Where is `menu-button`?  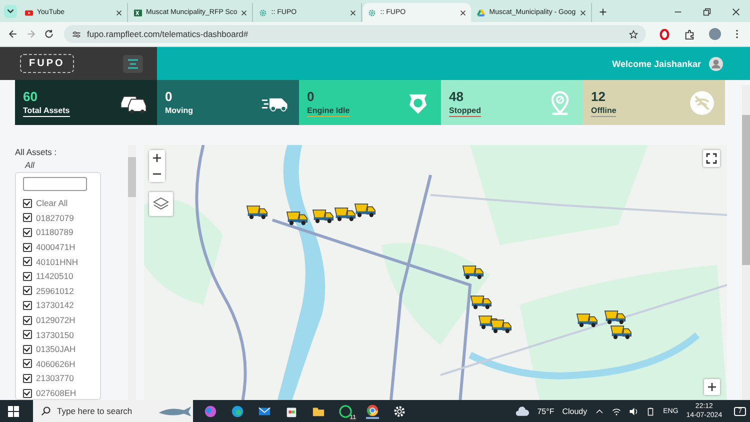 menu-button is located at coordinates (133, 63).